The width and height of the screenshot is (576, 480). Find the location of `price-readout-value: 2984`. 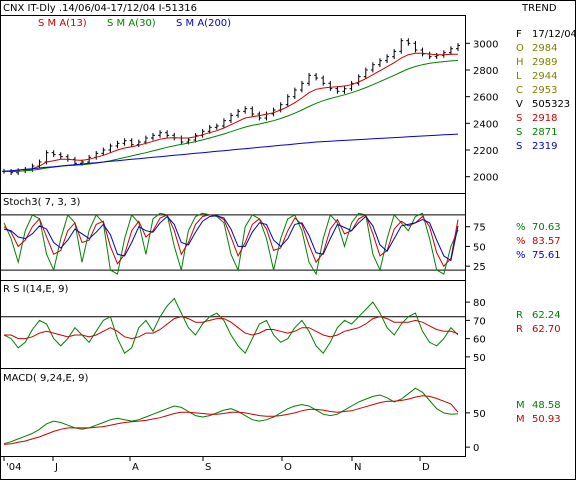

price-readout-value: 2984 is located at coordinates (544, 48).